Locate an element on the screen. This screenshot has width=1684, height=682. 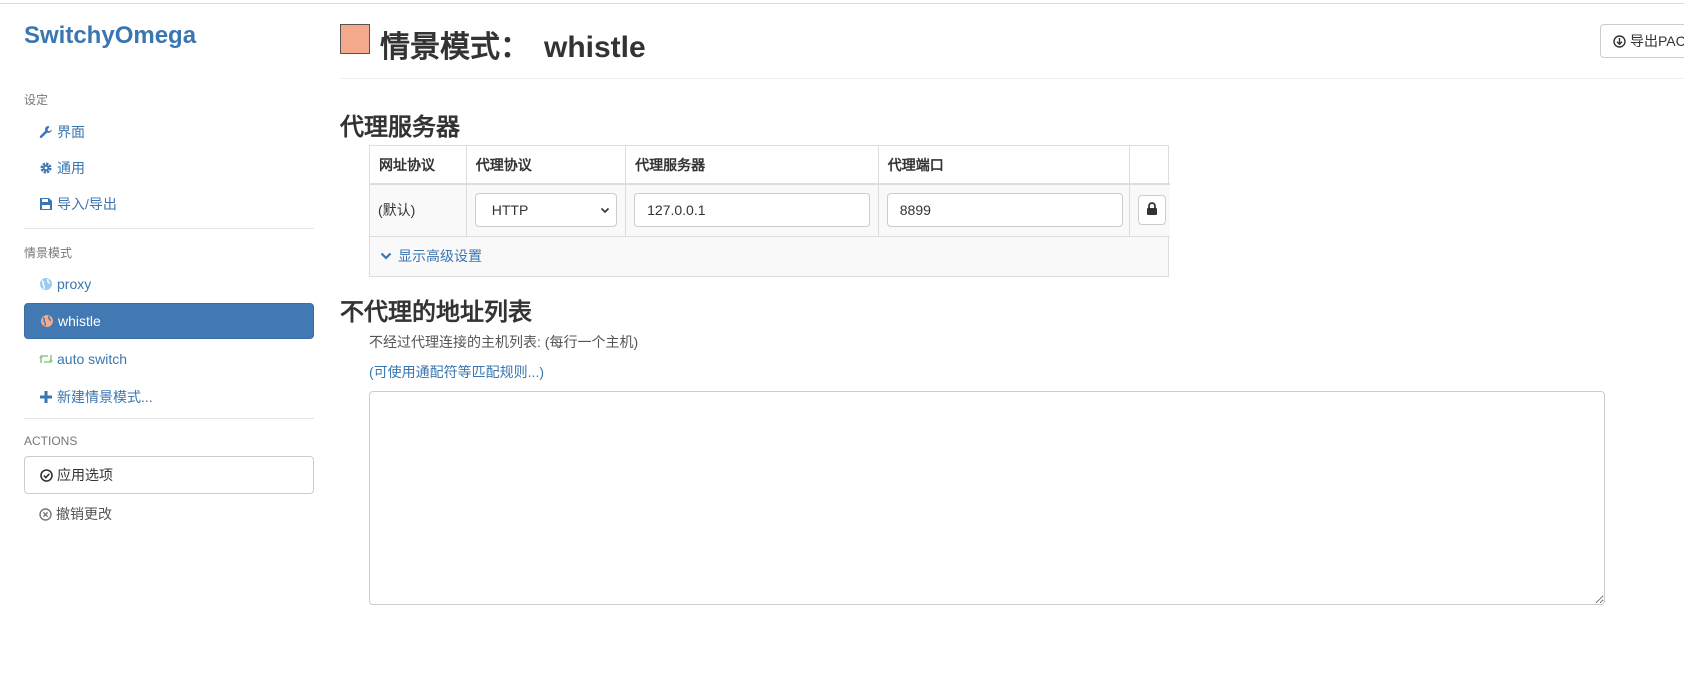
port-cell: 8899 is located at coordinates (1004, 210).